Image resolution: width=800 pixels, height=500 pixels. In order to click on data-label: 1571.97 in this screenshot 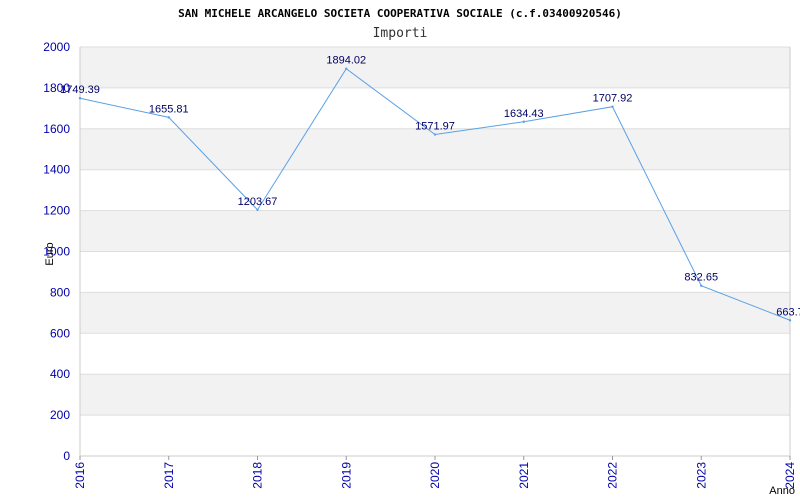, I will do `click(435, 127)`.